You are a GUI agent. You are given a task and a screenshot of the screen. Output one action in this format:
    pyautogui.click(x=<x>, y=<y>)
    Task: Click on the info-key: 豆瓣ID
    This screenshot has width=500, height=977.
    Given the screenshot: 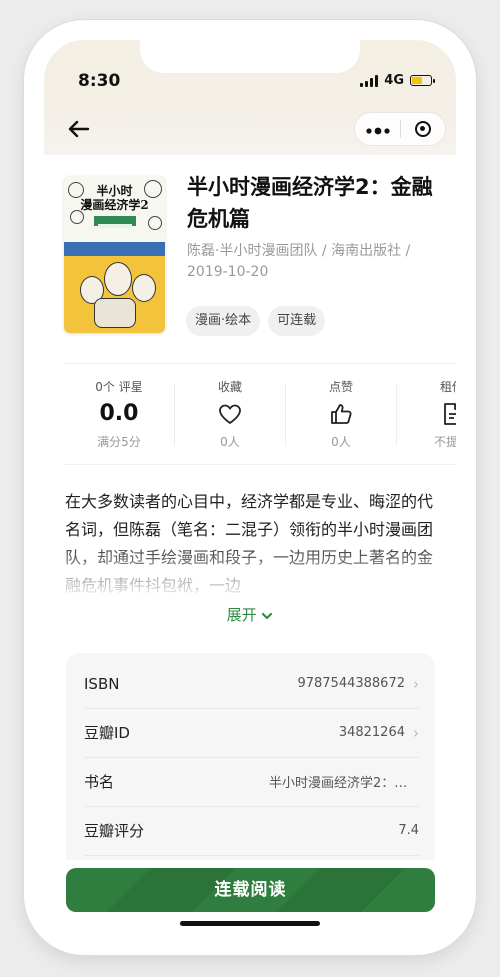 What is the action you would take?
    pyautogui.click(x=107, y=733)
    